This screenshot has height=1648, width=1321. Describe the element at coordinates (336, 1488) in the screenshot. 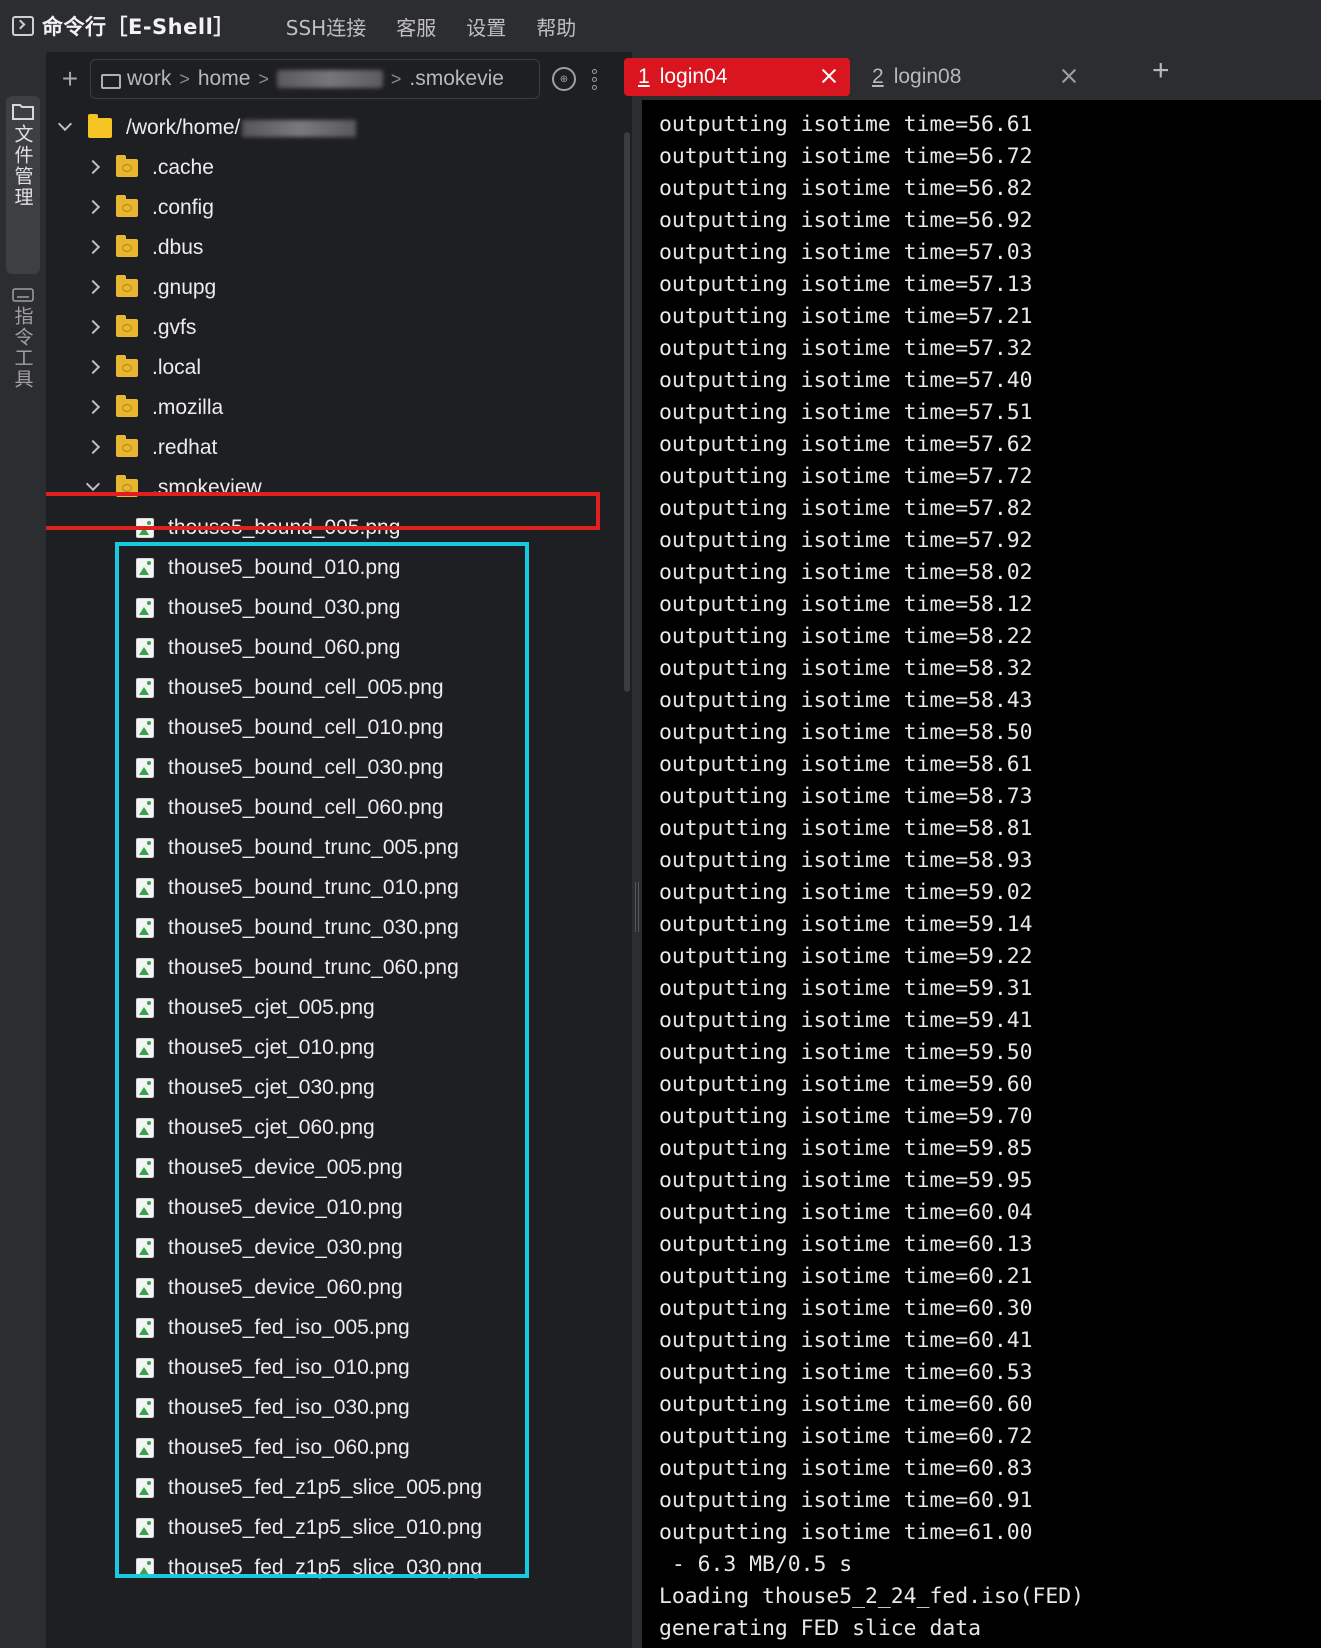

I see `tree-file: thouse5_fed_z1p5_slice_005.png` at that location.